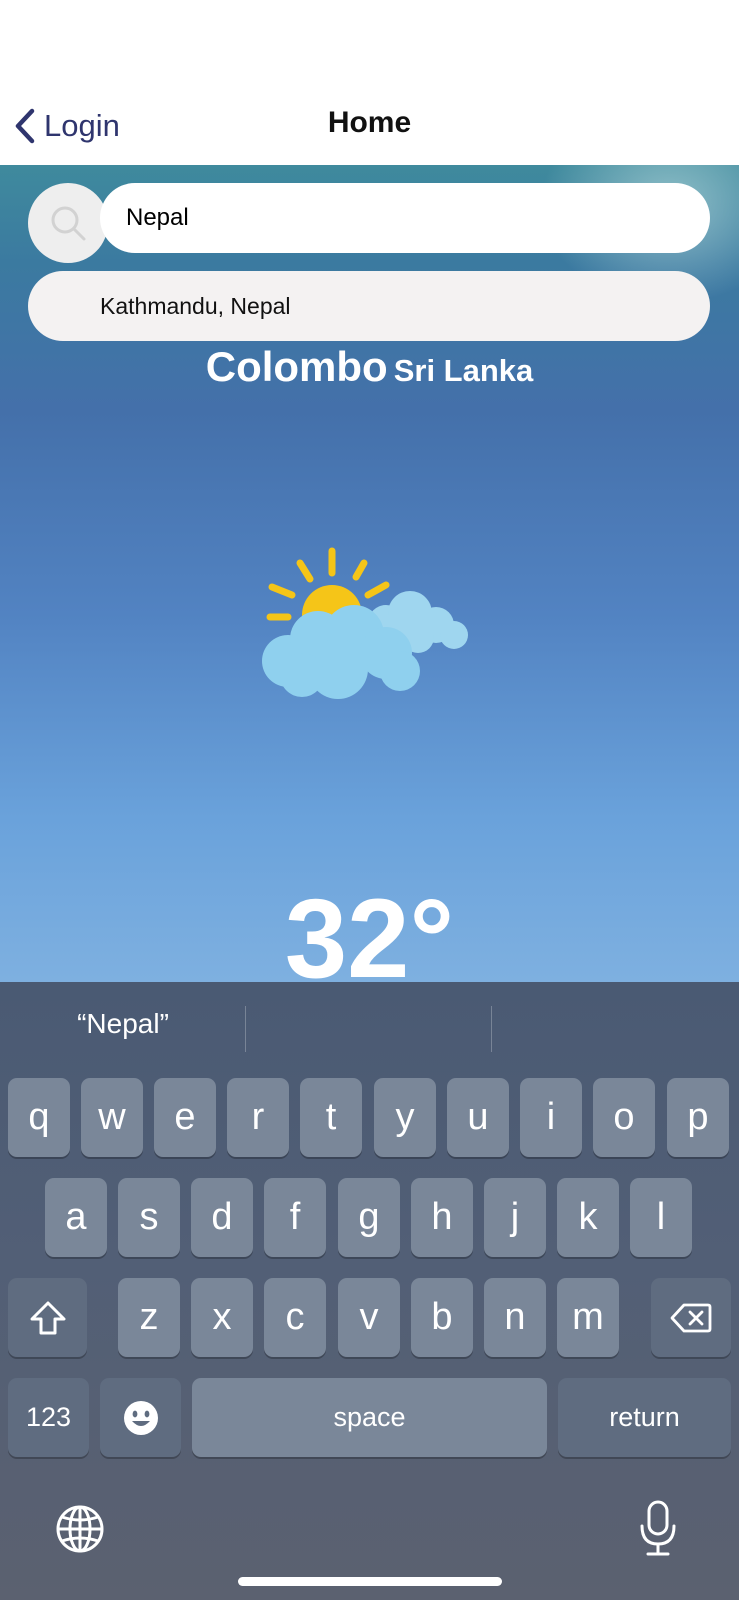 Image resolution: width=739 pixels, height=1600 pixels. Describe the element at coordinates (661, 1217) in the screenshot. I see `key-l: l` at that location.